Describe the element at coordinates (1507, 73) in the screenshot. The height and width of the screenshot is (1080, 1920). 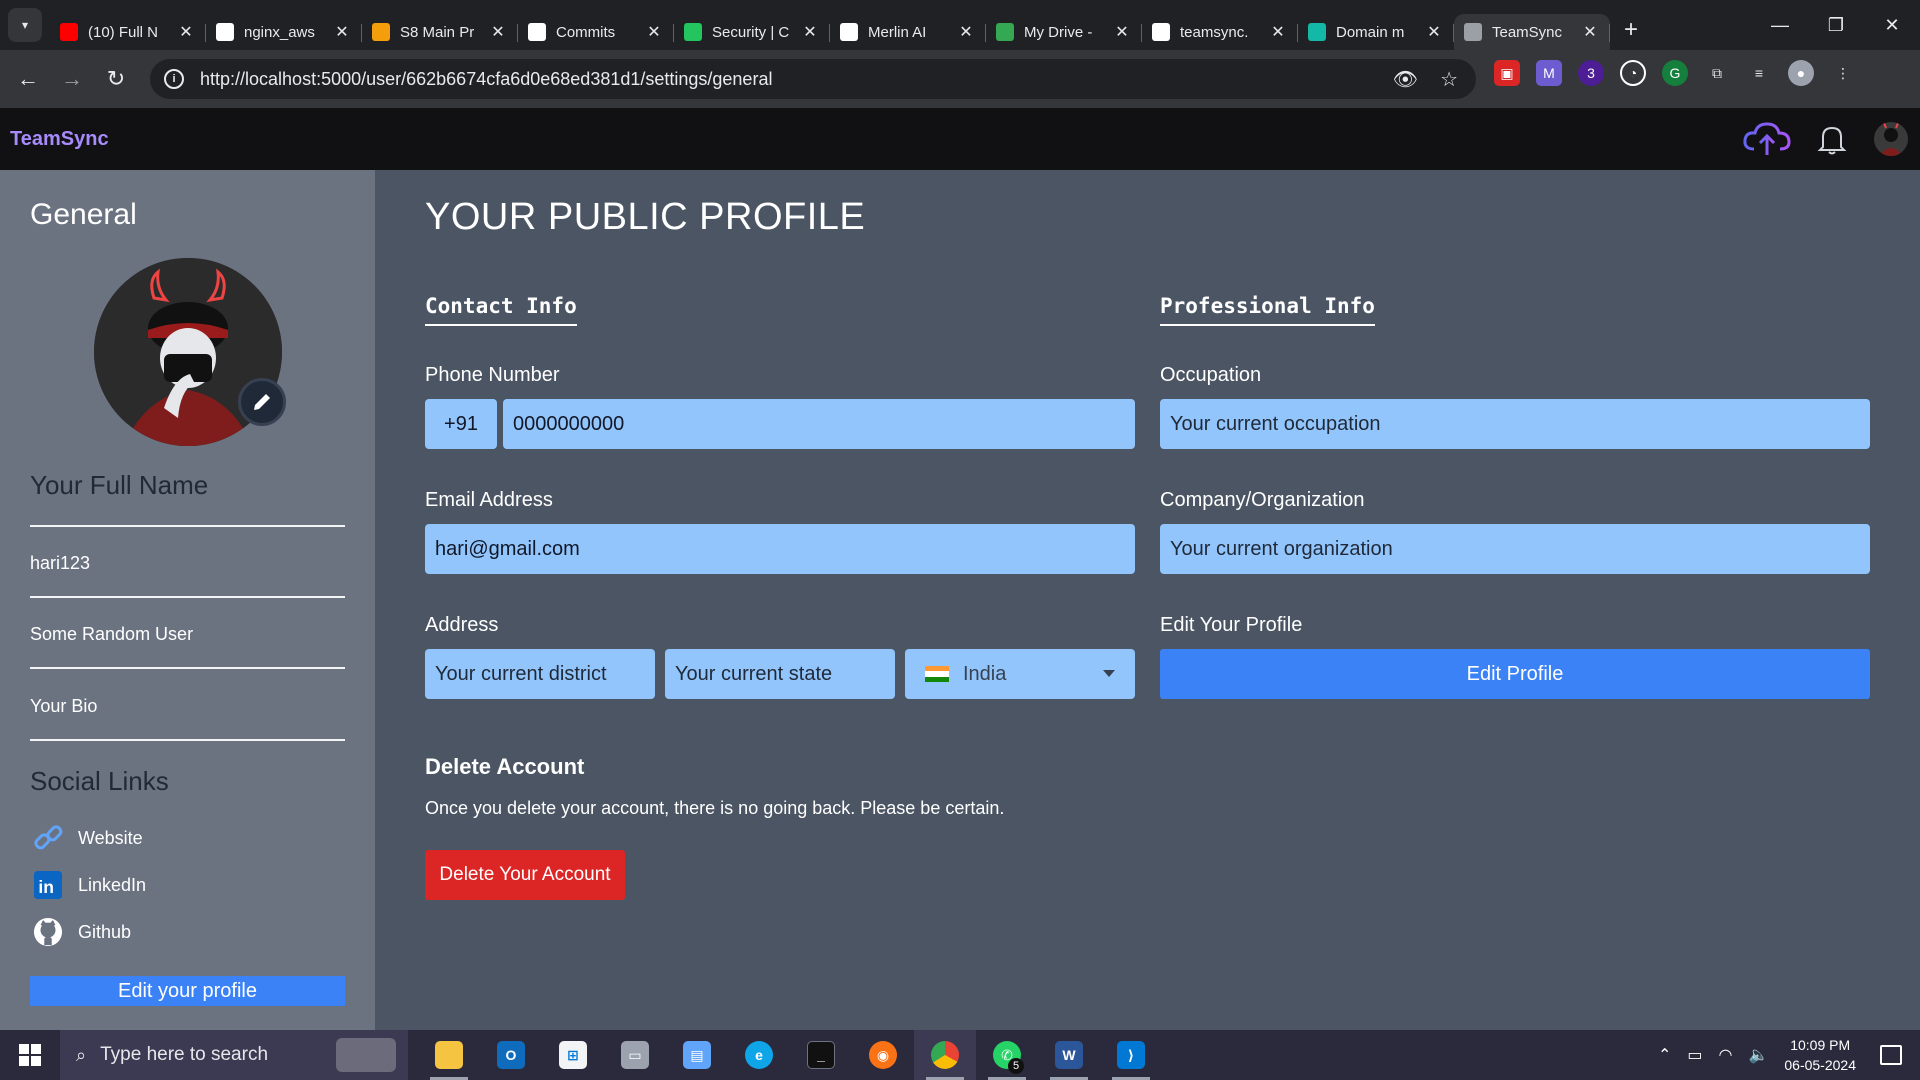
I see `extension-red-icon: ▣` at that location.